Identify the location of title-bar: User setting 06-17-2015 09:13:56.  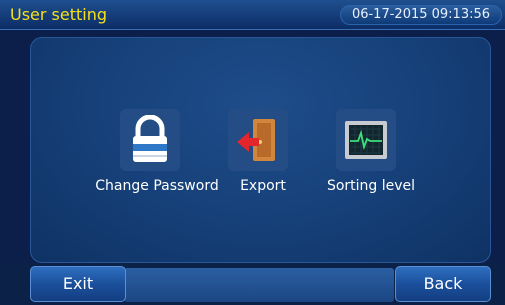
(252, 15).